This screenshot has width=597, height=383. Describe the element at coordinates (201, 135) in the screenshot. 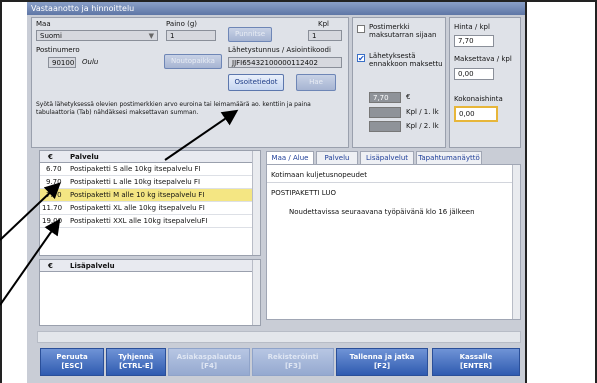

I see `arrow-to-address-button` at that location.